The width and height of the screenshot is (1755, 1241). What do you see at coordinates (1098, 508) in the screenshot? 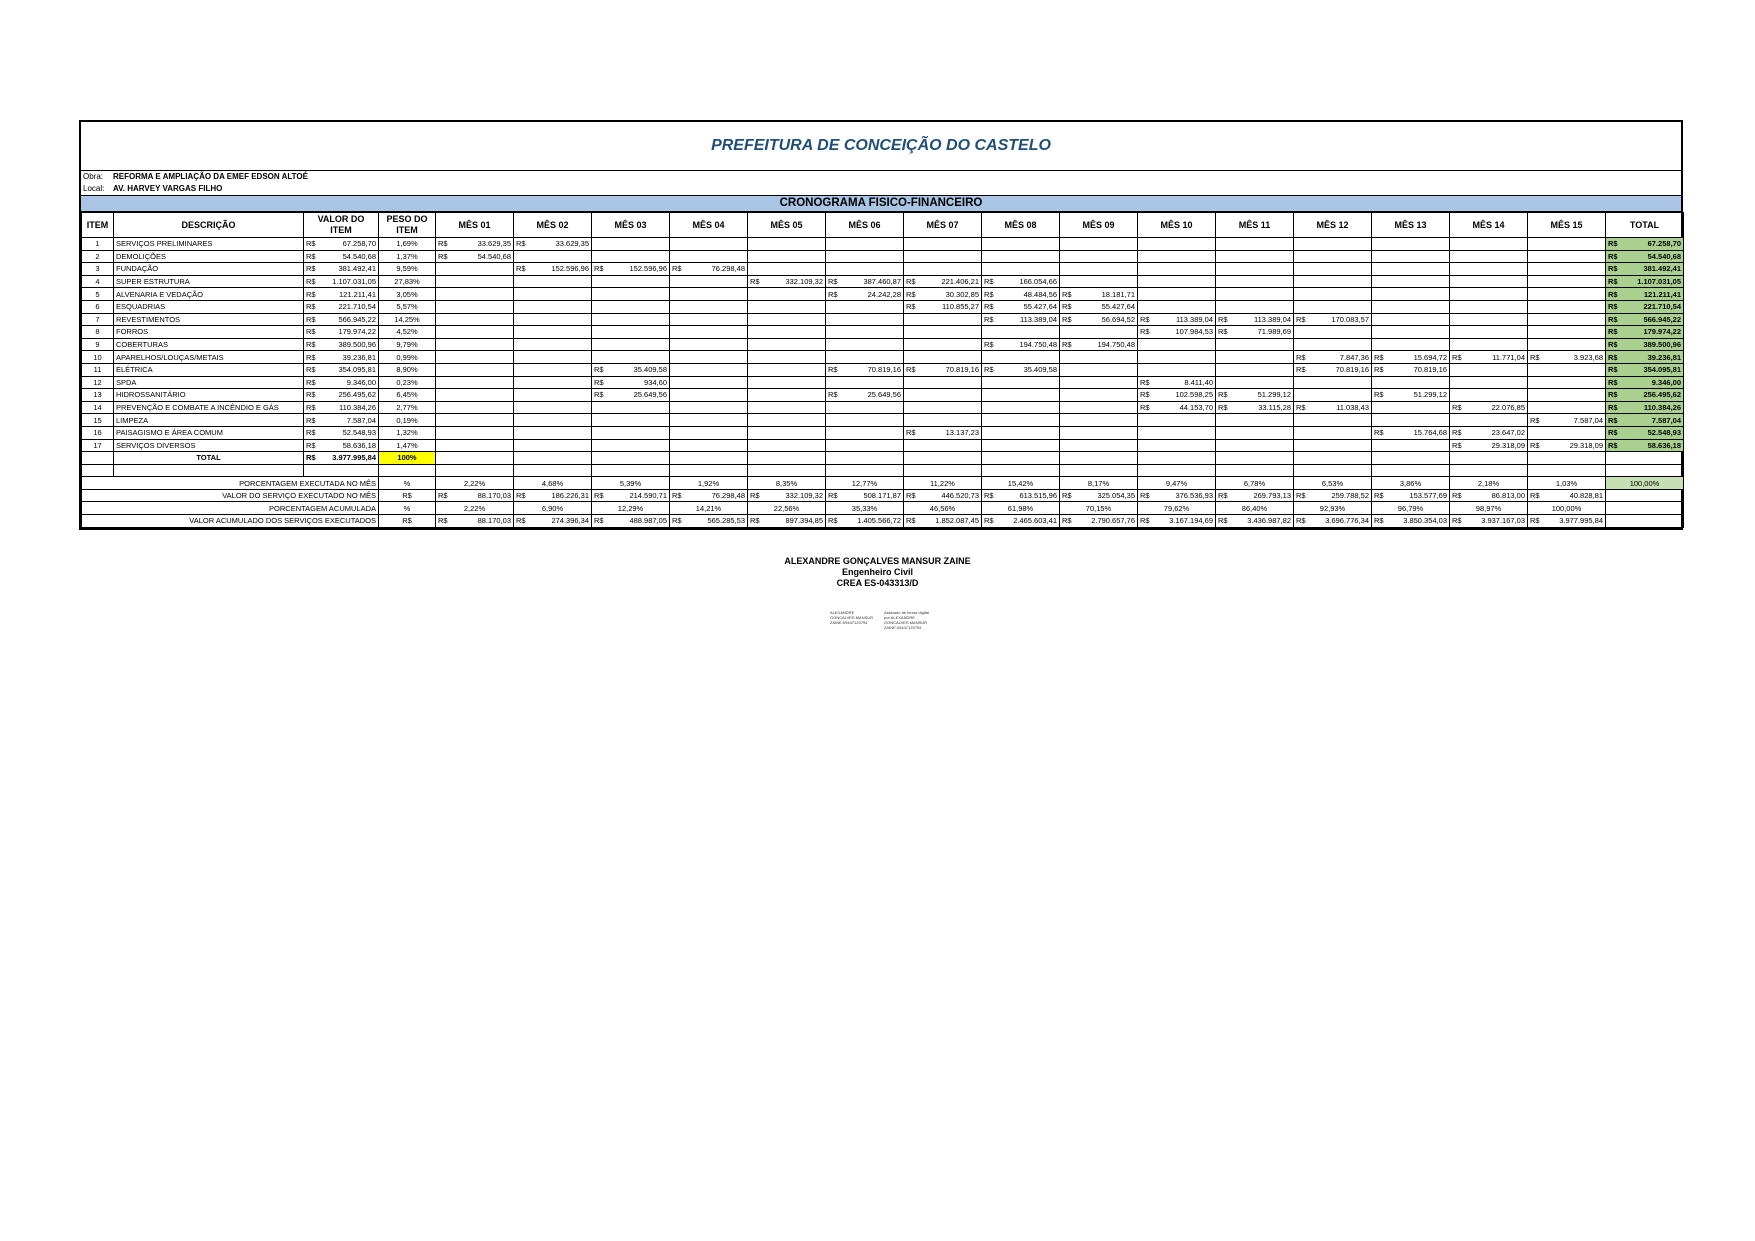
I see `summary-month-9: 70,15%` at bounding box center [1098, 508].